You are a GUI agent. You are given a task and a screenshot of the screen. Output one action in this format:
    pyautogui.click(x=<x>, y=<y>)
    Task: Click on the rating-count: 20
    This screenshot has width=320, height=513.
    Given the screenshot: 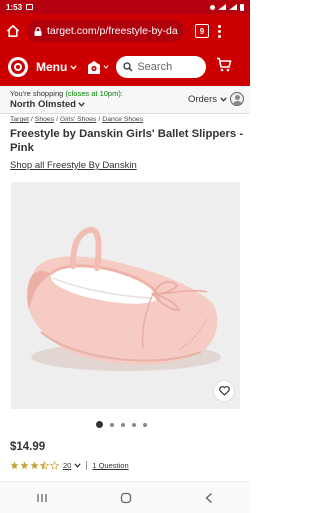 What is the action you would take?
    pyautogui.click(x=67, y=465)
    